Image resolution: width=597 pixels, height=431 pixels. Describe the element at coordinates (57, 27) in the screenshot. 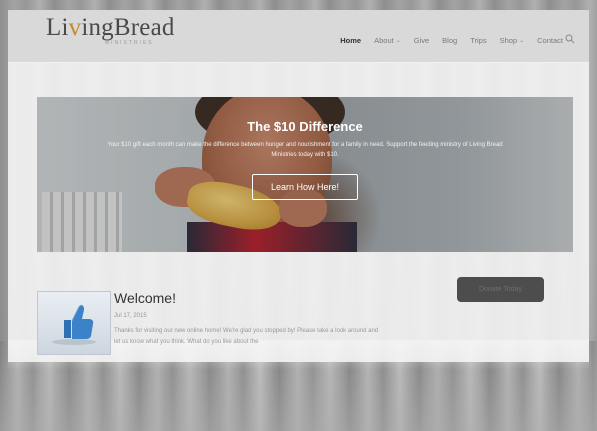

I see `logo-text-start: Li` at that location.